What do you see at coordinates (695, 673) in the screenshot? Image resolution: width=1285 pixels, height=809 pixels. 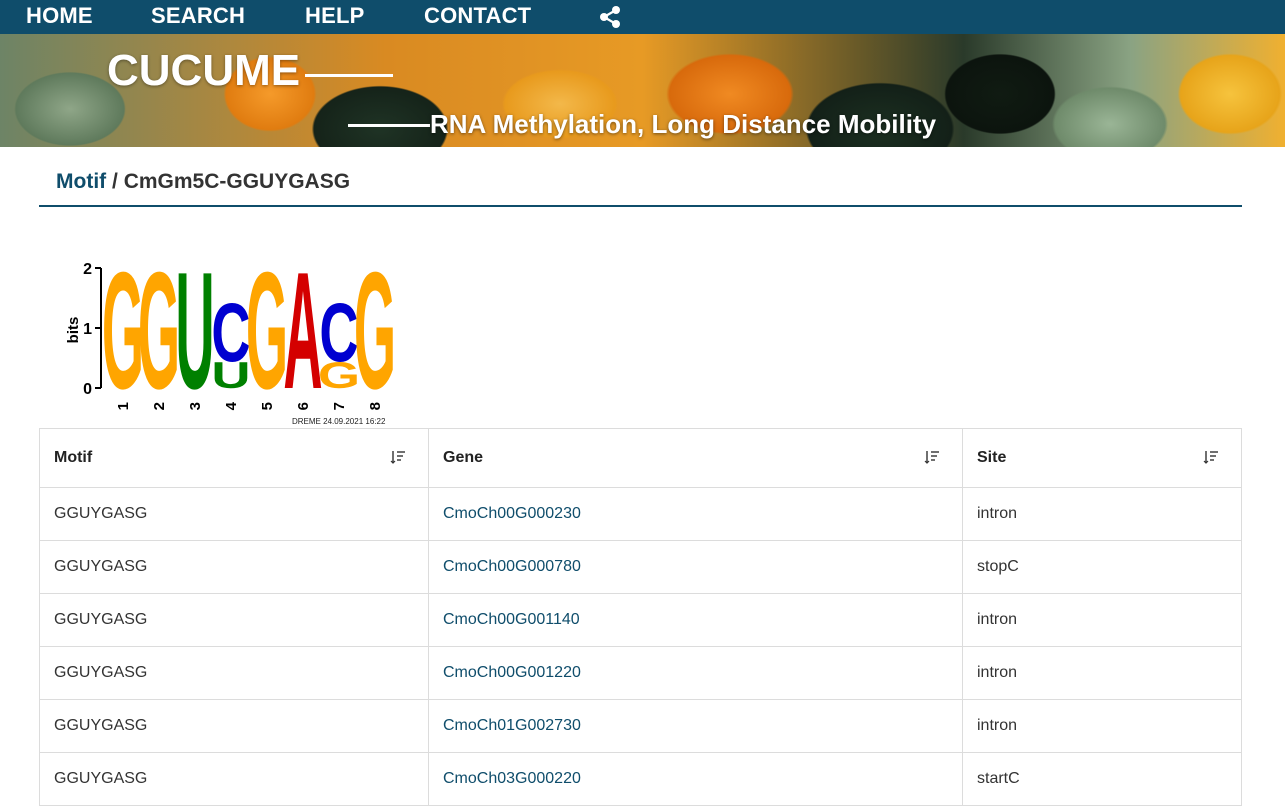 I see `cell-gene: CmoCh00G001220` at bounding box center [695, 673].